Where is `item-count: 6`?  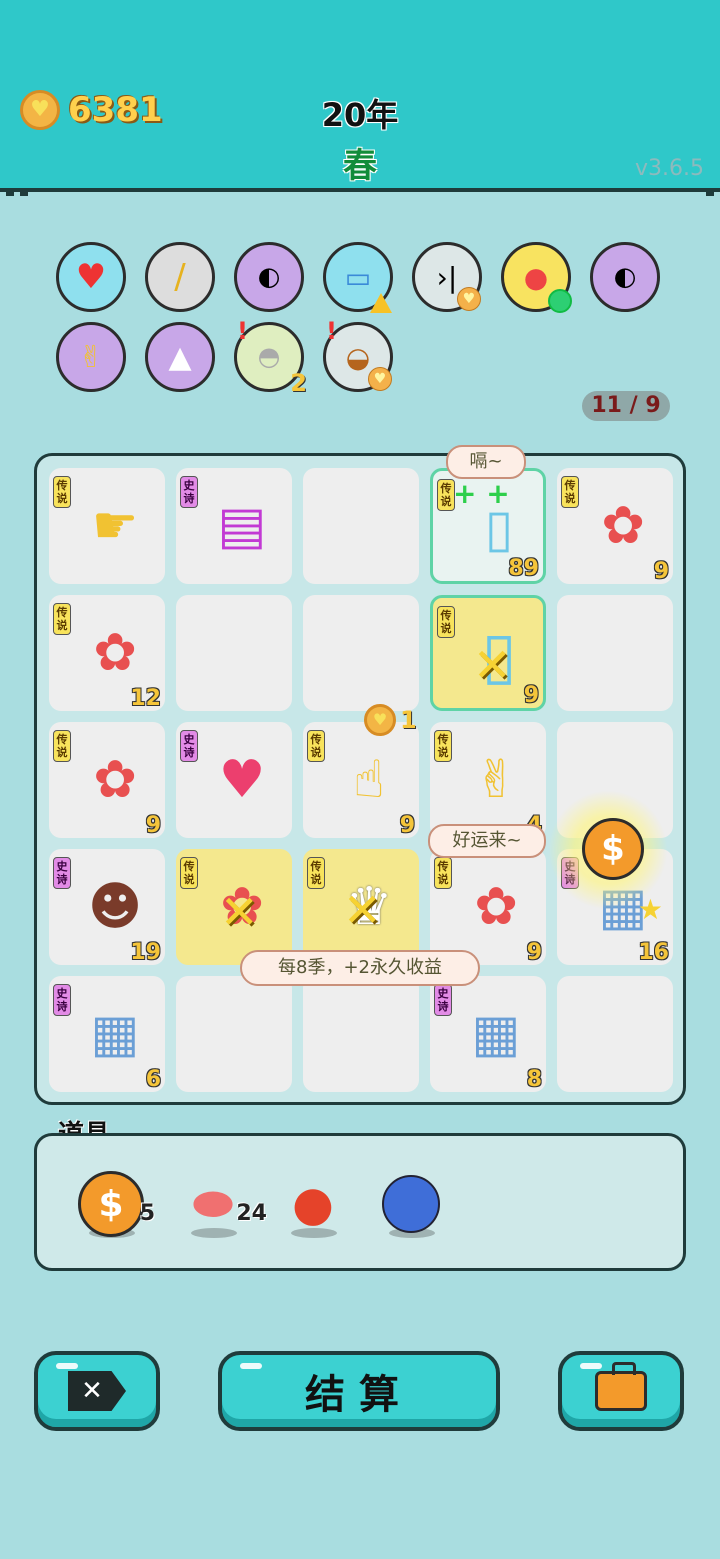
item-count: 6 is located at coordinates (153, 1079).